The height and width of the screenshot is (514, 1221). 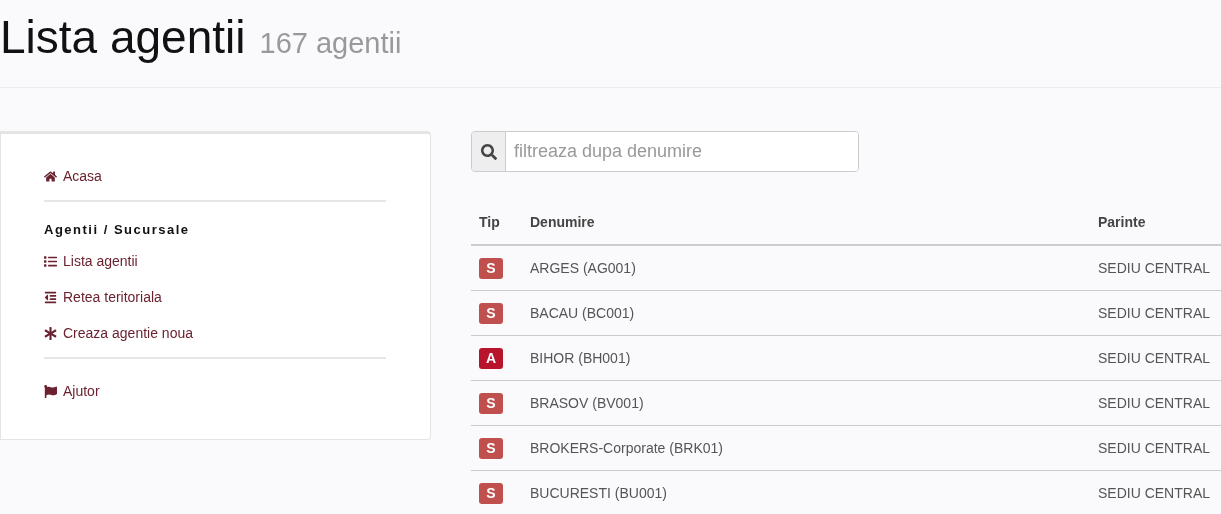 I want to click on indent-icon, so click(x=50, y=297).